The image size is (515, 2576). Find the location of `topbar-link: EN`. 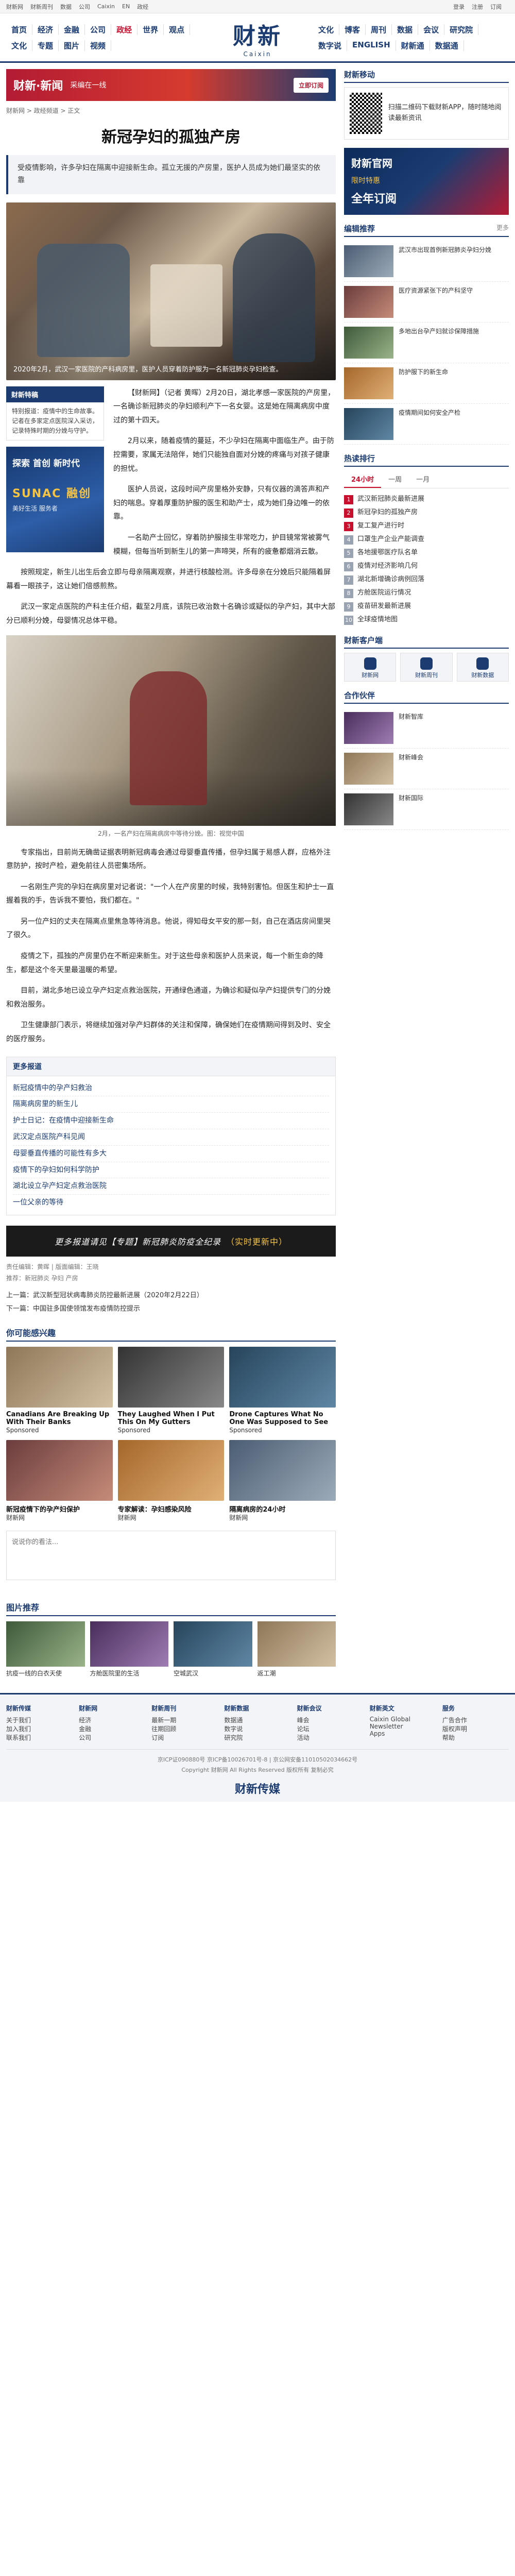

topbar-link: EN is located at coordinates (126, 6).